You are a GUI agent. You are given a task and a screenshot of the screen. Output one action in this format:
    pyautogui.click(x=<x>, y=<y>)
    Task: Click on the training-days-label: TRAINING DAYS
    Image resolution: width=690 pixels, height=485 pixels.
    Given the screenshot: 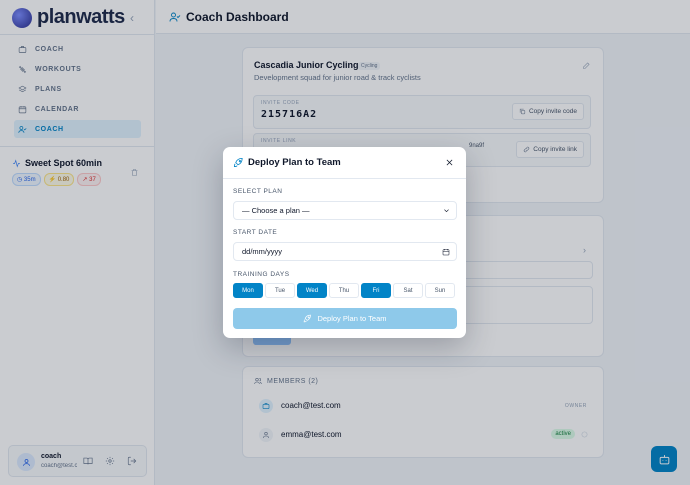 What is the action you would take?
    pyautogui.click(x=261, y=274)
    